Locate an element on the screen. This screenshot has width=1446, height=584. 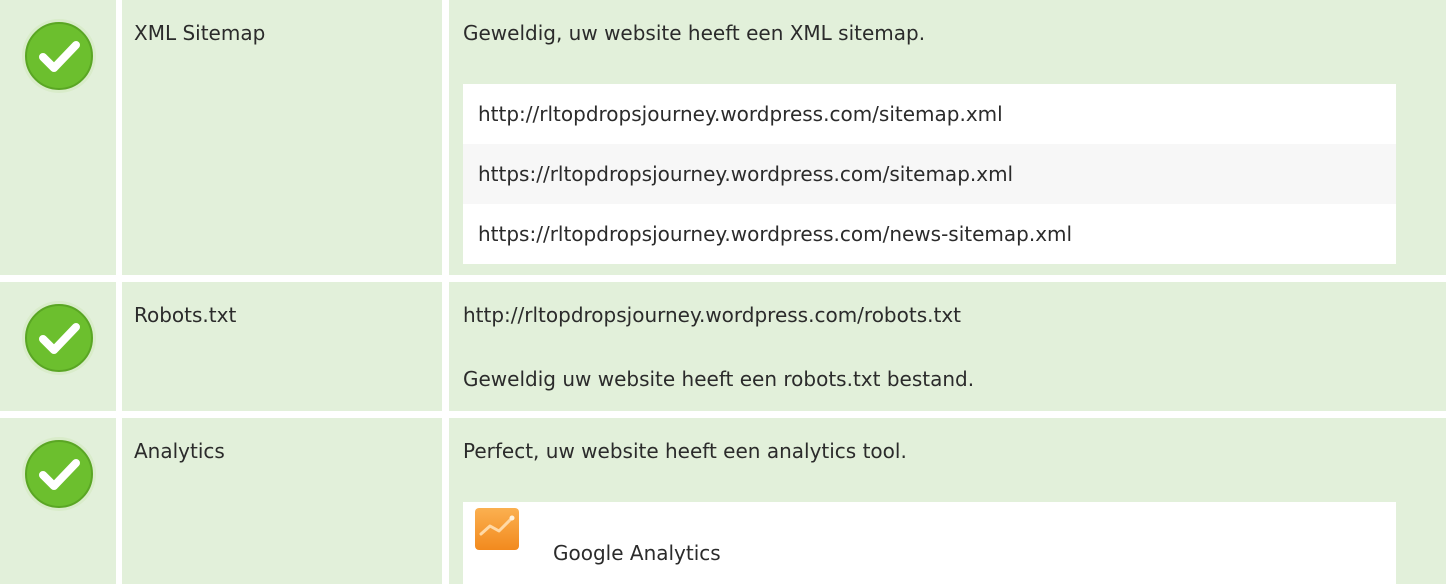
tool-name: Google Analytics is located at coordinates (637, 553).